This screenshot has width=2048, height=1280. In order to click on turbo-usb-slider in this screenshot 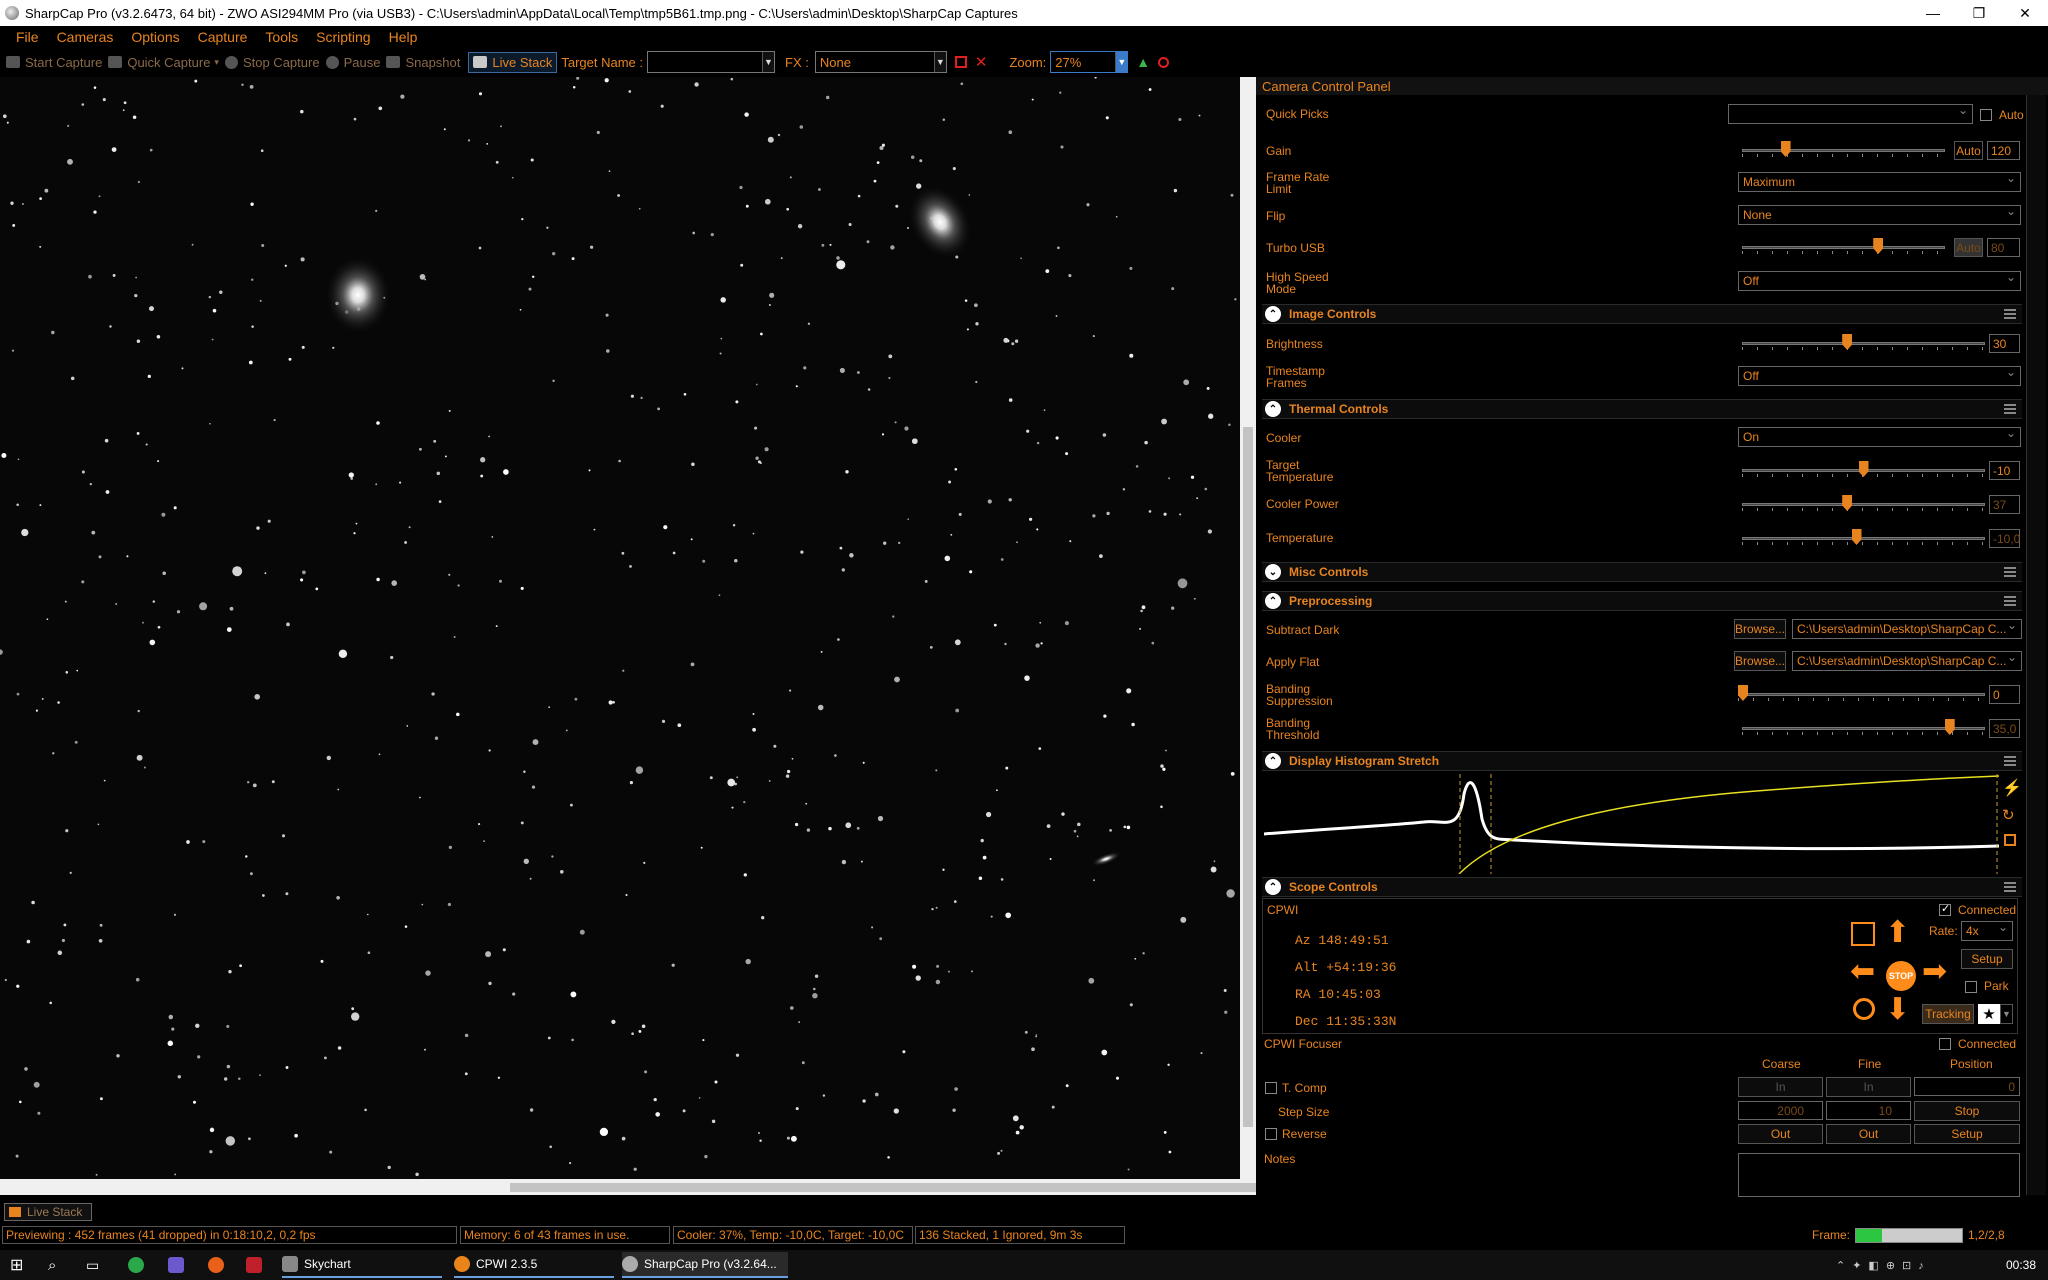, I will do `click(1843, 246)`.